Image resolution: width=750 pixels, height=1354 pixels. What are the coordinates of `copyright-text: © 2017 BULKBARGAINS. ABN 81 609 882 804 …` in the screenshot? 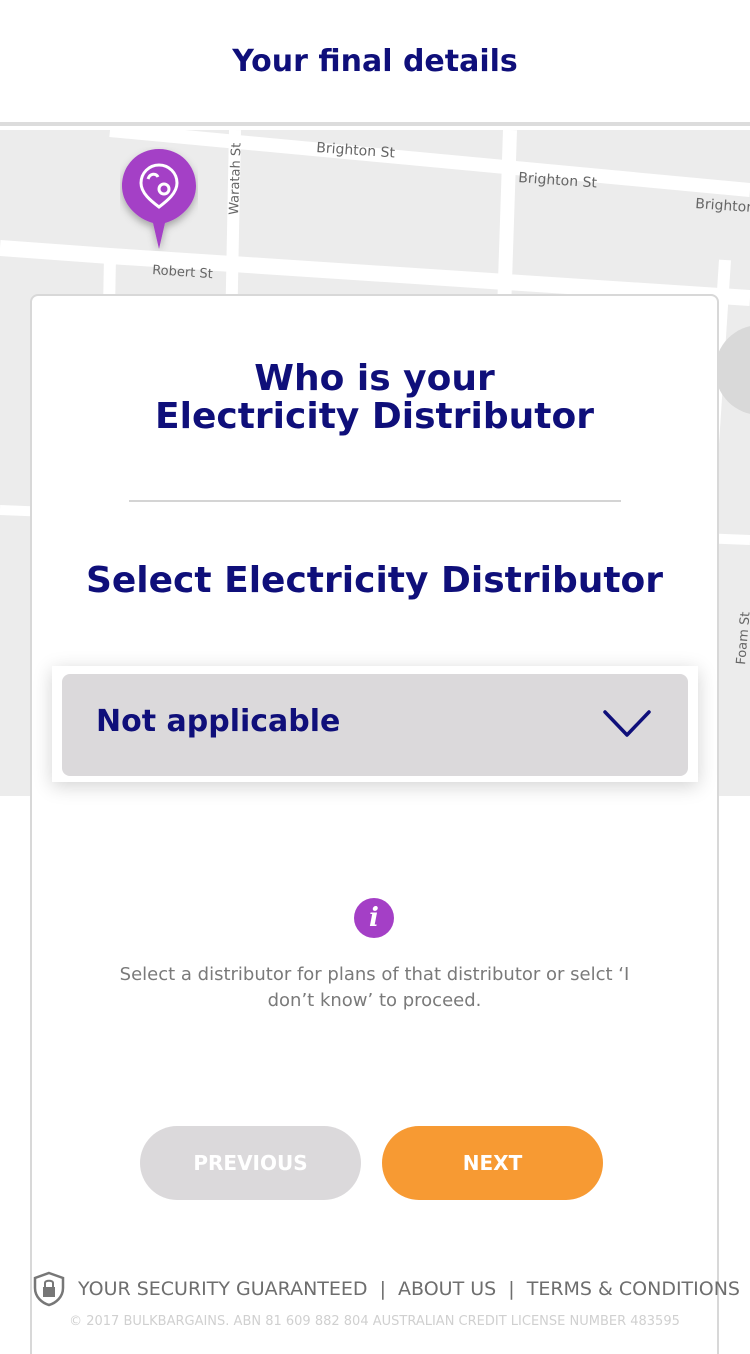 It's located at (374, 1321).